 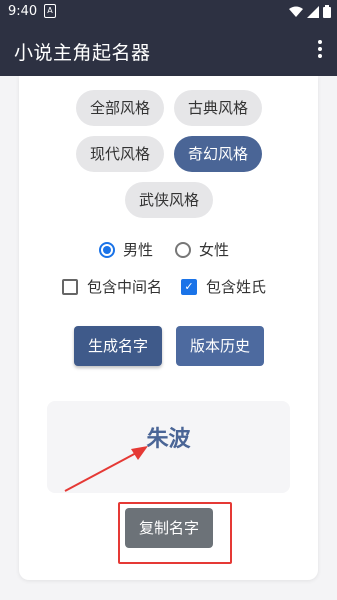 What do you see at coordinates (106, 469) in the screenshot?
I see `annotation-arrow` at bounding box center [106, 469].